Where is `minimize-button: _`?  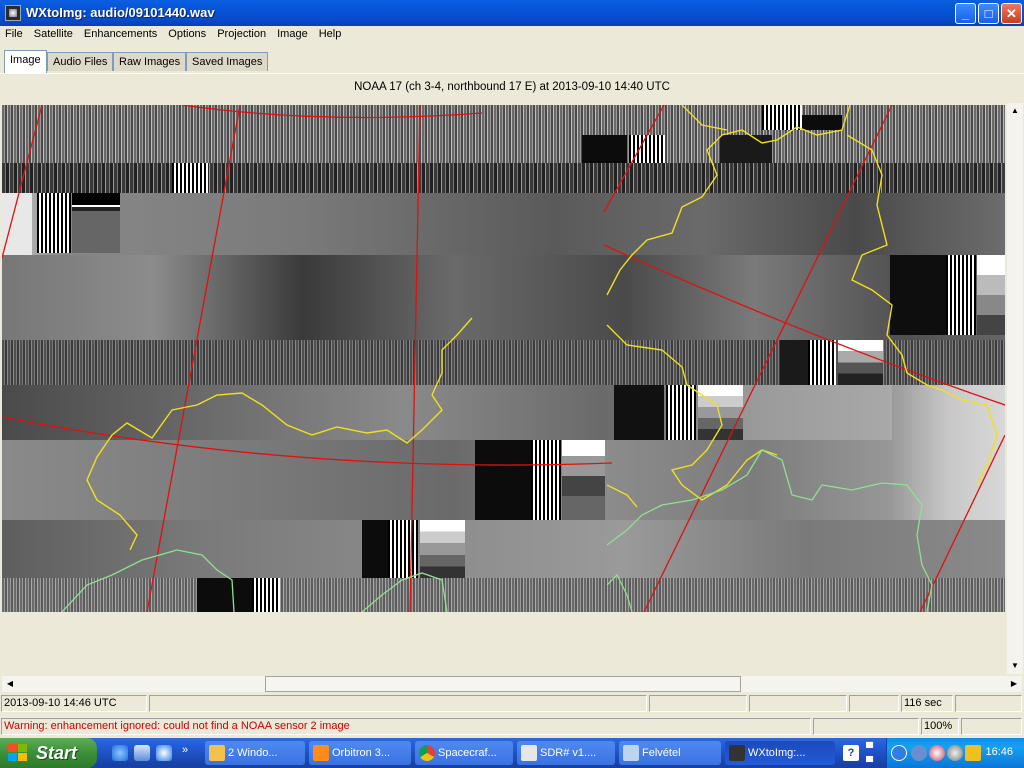
minimize-button: _ is located at coordinates (965, 13).